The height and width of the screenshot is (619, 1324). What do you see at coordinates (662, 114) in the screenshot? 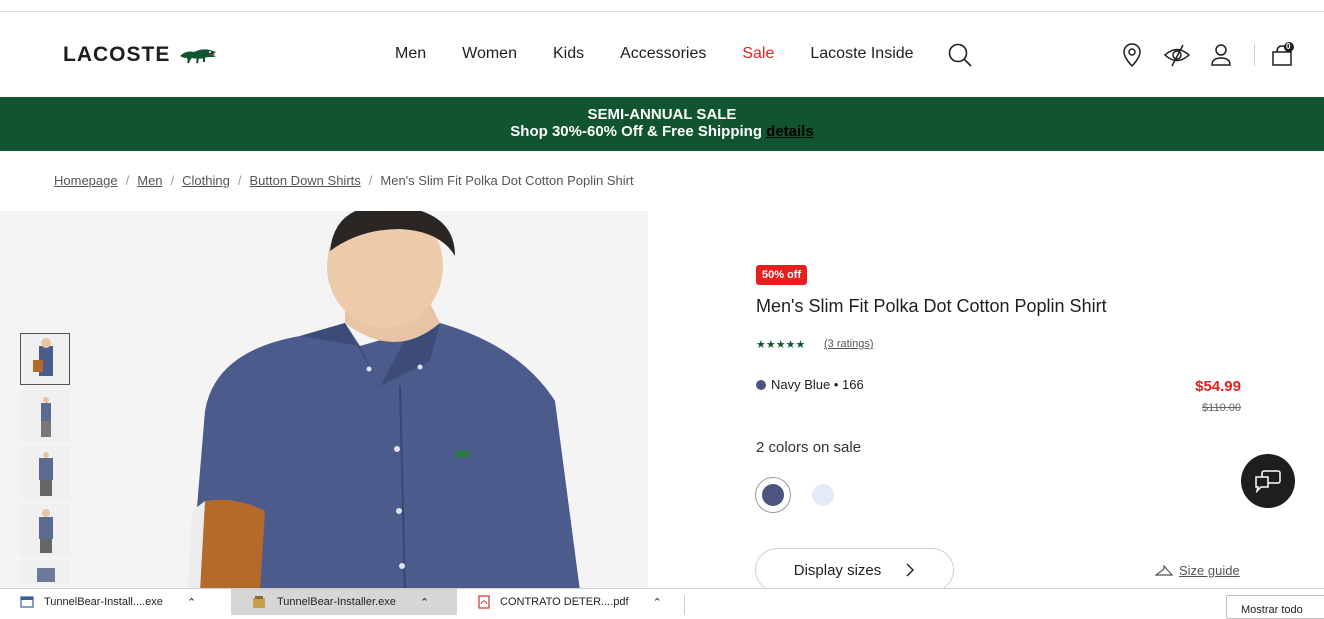
I see `banner-title: SEMI-ANNUAL SALE` at bounding box center [662, 114].